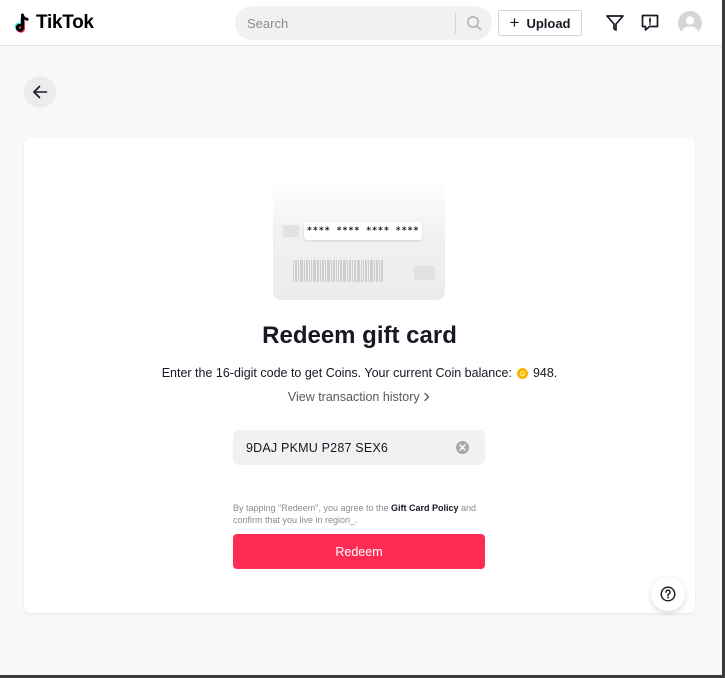 The width and height of the screenshot is (725, 678). I want to click on filter-icon, so click(615, 23).